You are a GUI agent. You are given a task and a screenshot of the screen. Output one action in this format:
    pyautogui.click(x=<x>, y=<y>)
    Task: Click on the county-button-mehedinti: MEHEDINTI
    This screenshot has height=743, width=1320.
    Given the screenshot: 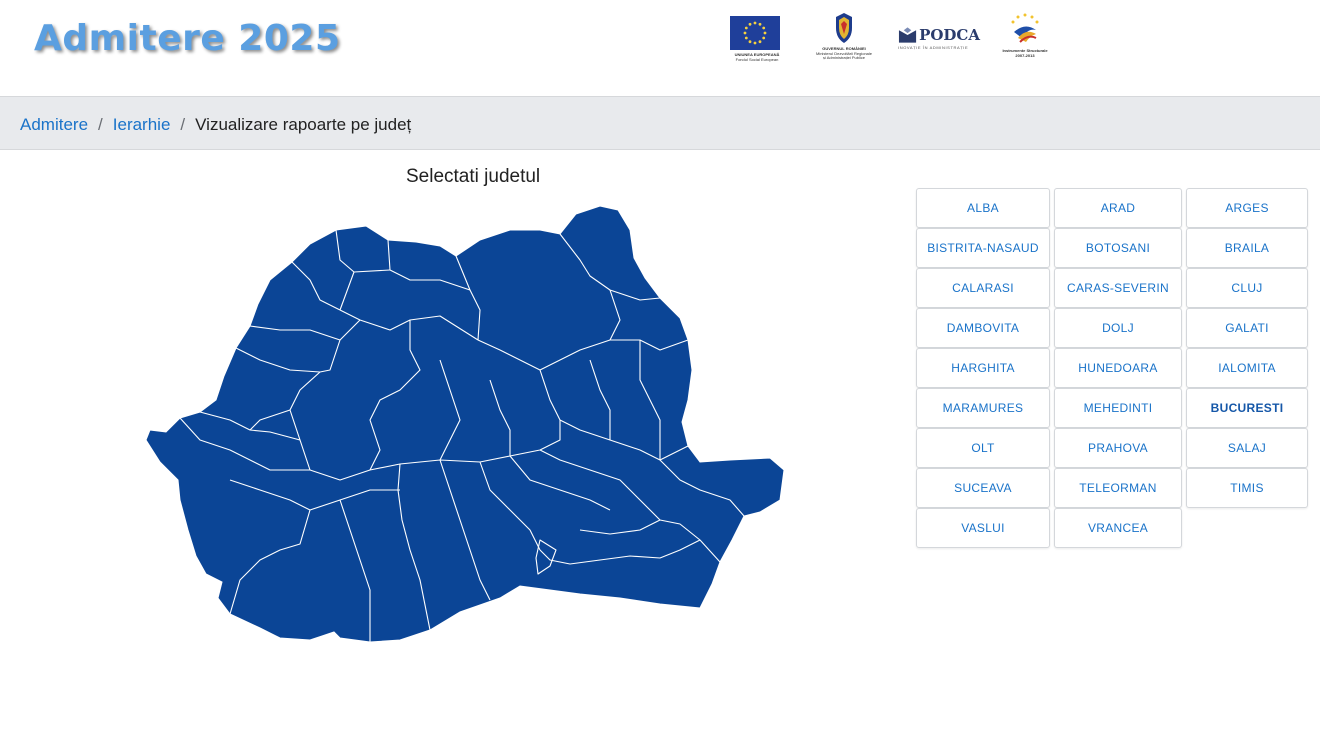 What is the action you would take?
    pyautogui.click(x=1118, y=408)
    